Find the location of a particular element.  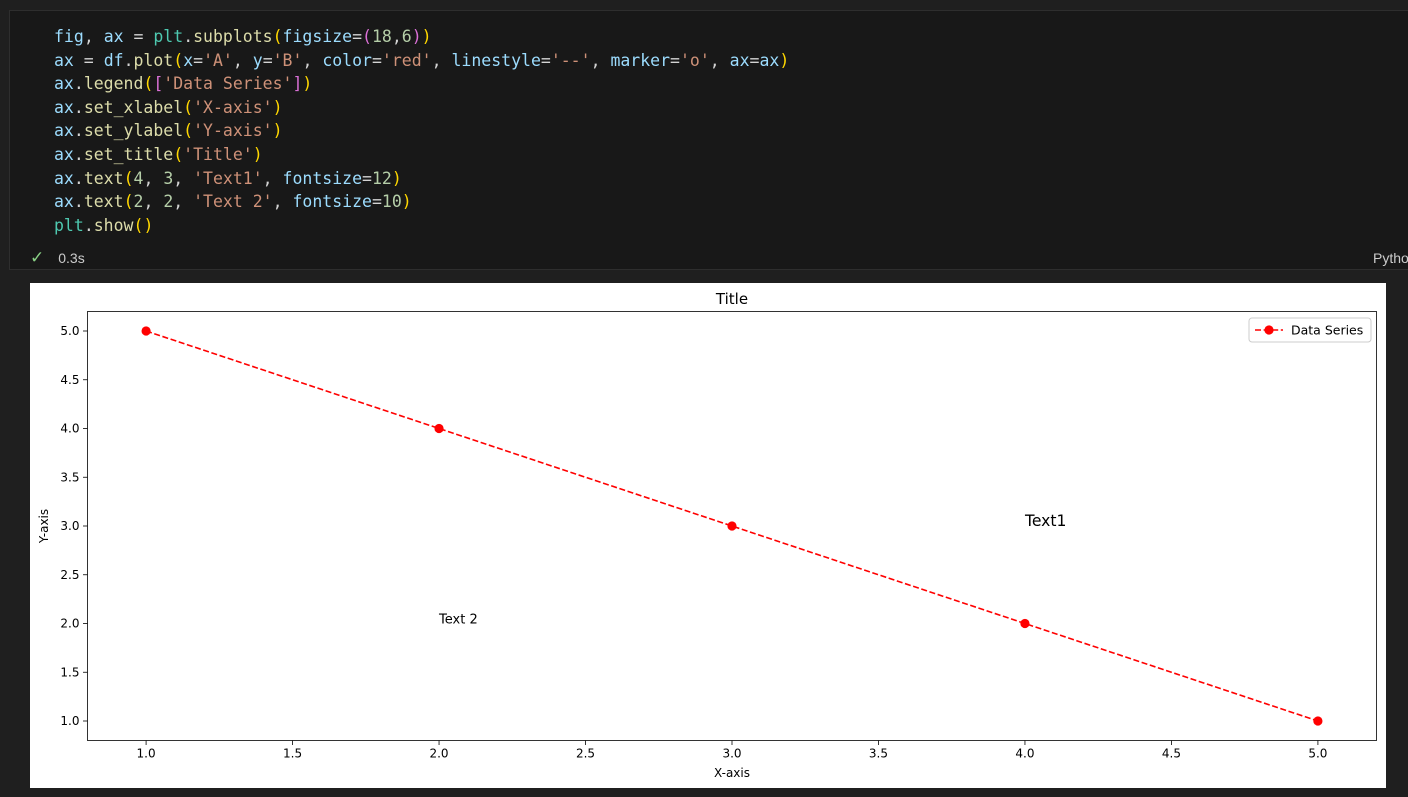

code-token: linestyle is located at coordinates (496, 60).